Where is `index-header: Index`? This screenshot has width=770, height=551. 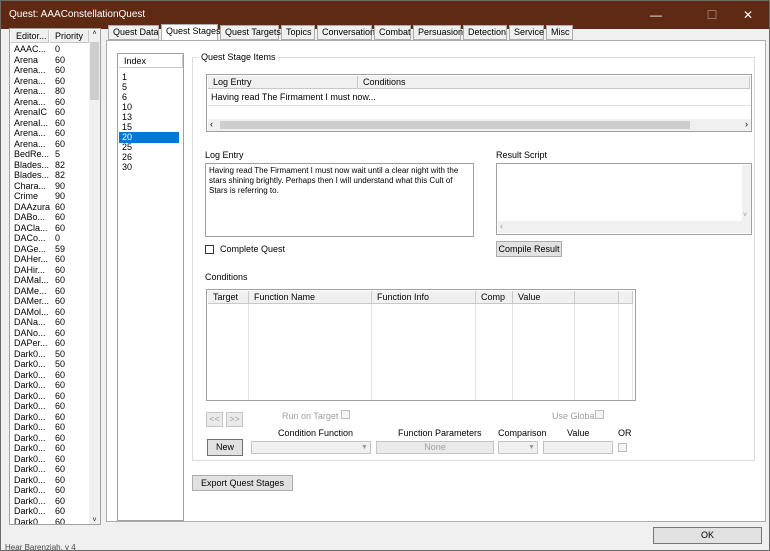
index-header: Index is located at coordinates (151, 61).